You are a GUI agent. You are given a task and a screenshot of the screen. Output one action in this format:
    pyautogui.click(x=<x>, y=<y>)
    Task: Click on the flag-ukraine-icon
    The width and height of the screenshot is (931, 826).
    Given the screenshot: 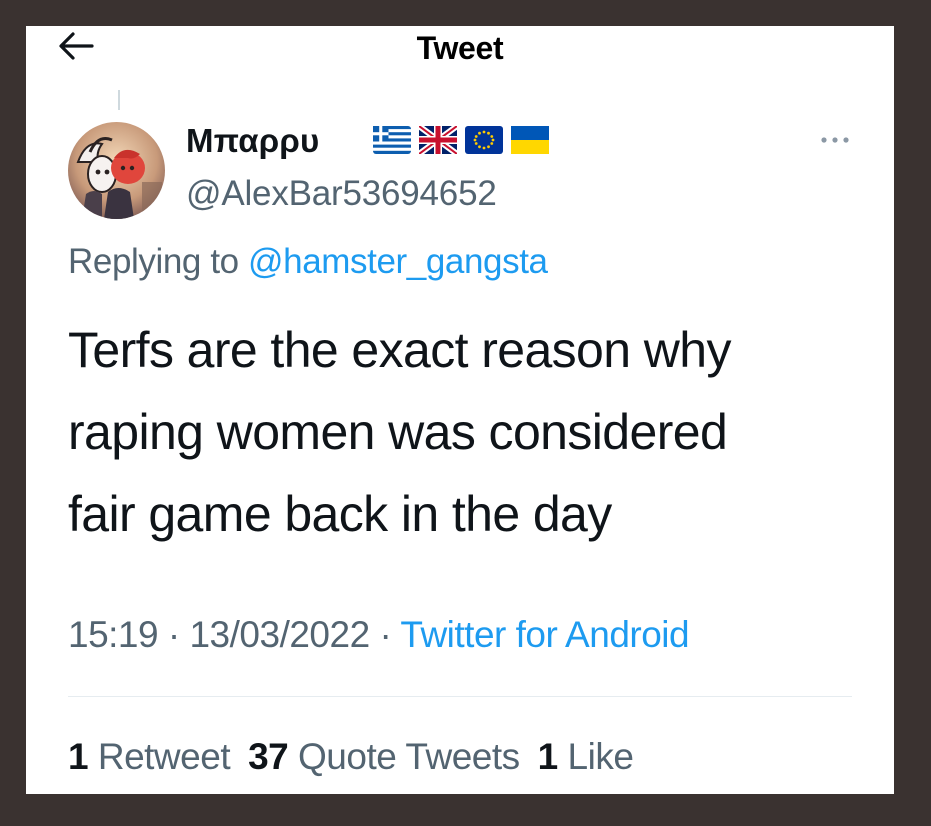 What is the action you would take?
    pyautogui.click(x=530, y=140)
    